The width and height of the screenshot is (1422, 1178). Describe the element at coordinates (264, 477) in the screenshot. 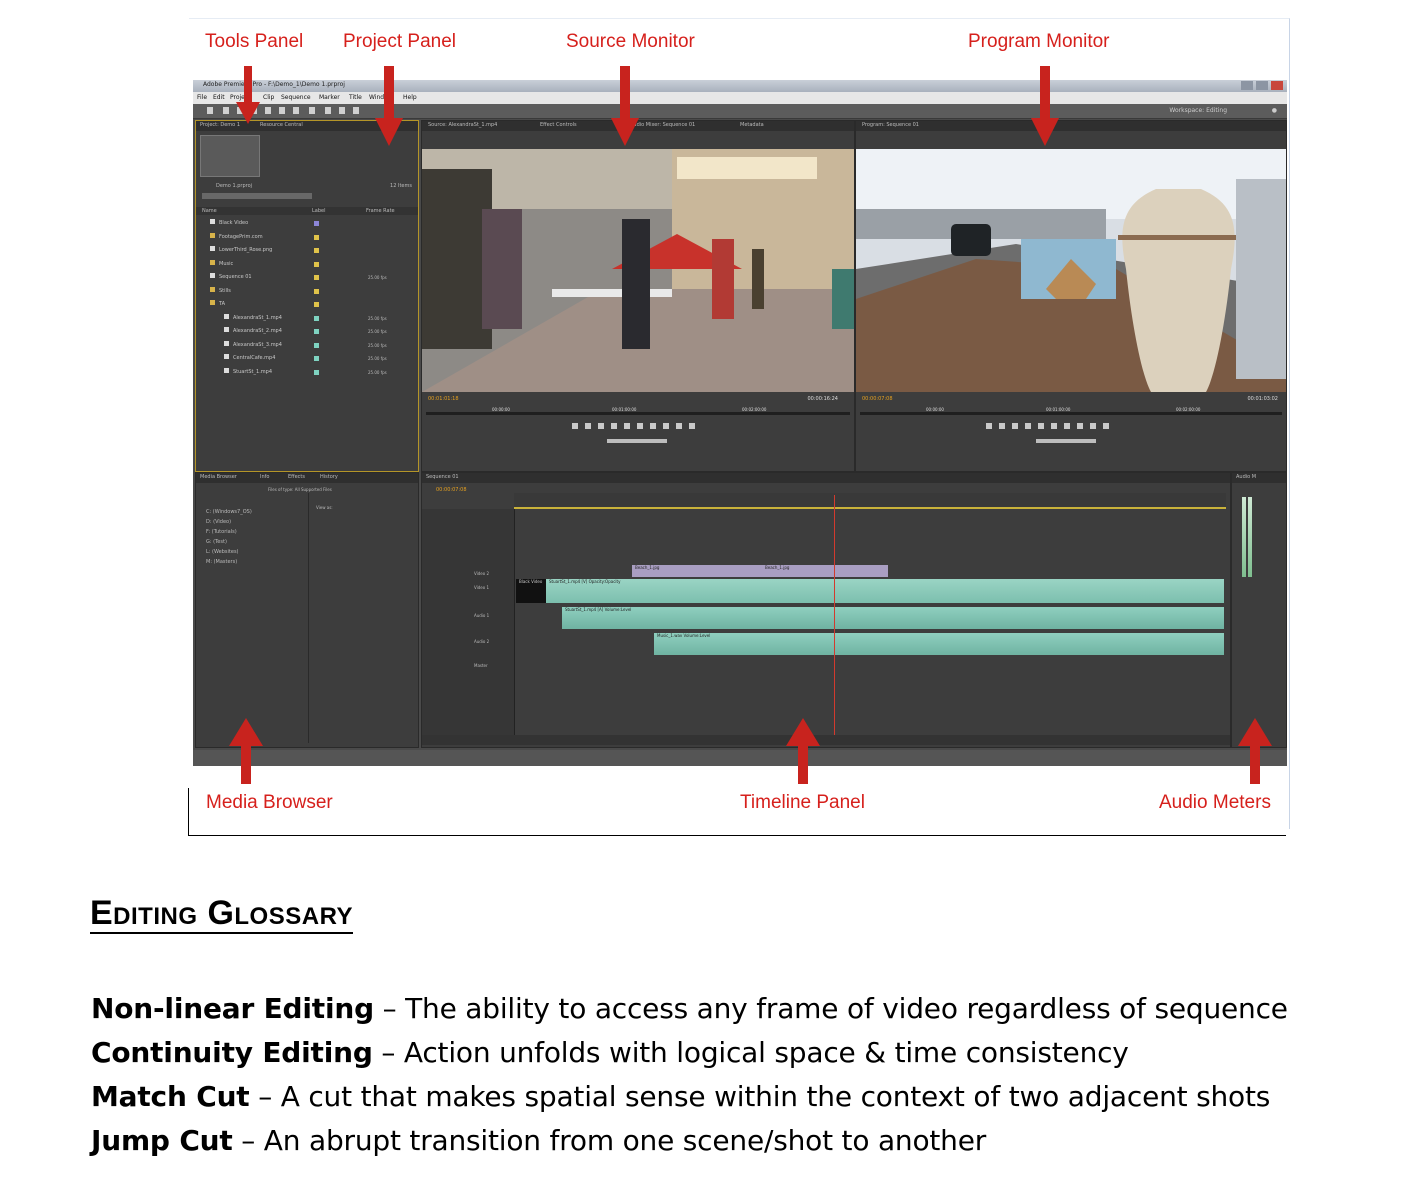

I see `tab-info: Info` at that location.